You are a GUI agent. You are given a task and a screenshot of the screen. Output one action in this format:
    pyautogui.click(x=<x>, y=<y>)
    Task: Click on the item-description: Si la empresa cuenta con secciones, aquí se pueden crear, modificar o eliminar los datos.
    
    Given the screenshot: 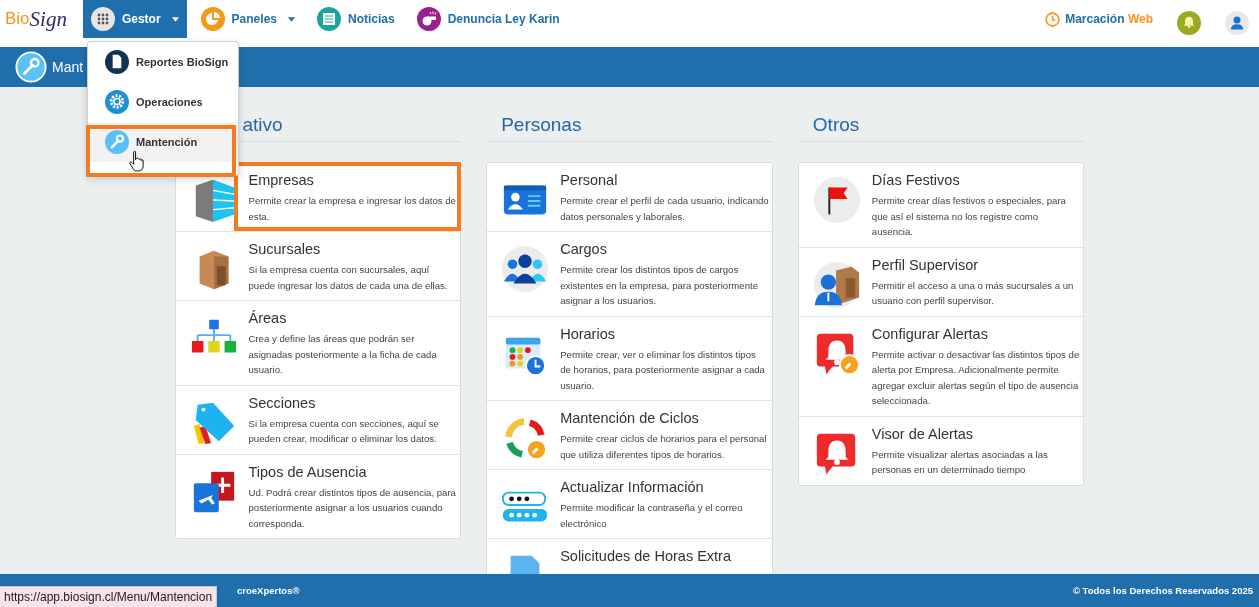 What is the action you would take?
    pyautogui.click(x=344, y=431)
    